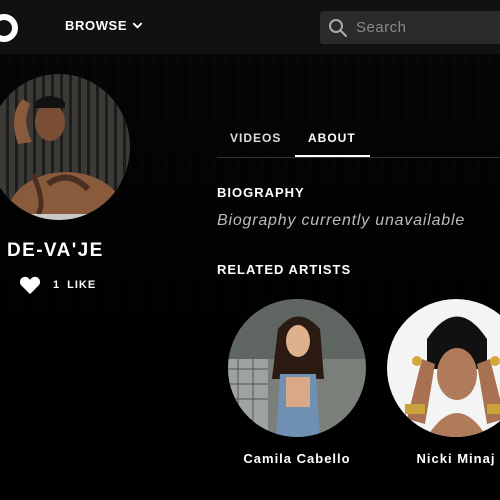 The width and height of the screenshot is (500, 500). What do you see at coordinates (332, 138) in the screenshot?
I see `tab-about: ABOUT` at bounding box center [332, 138].